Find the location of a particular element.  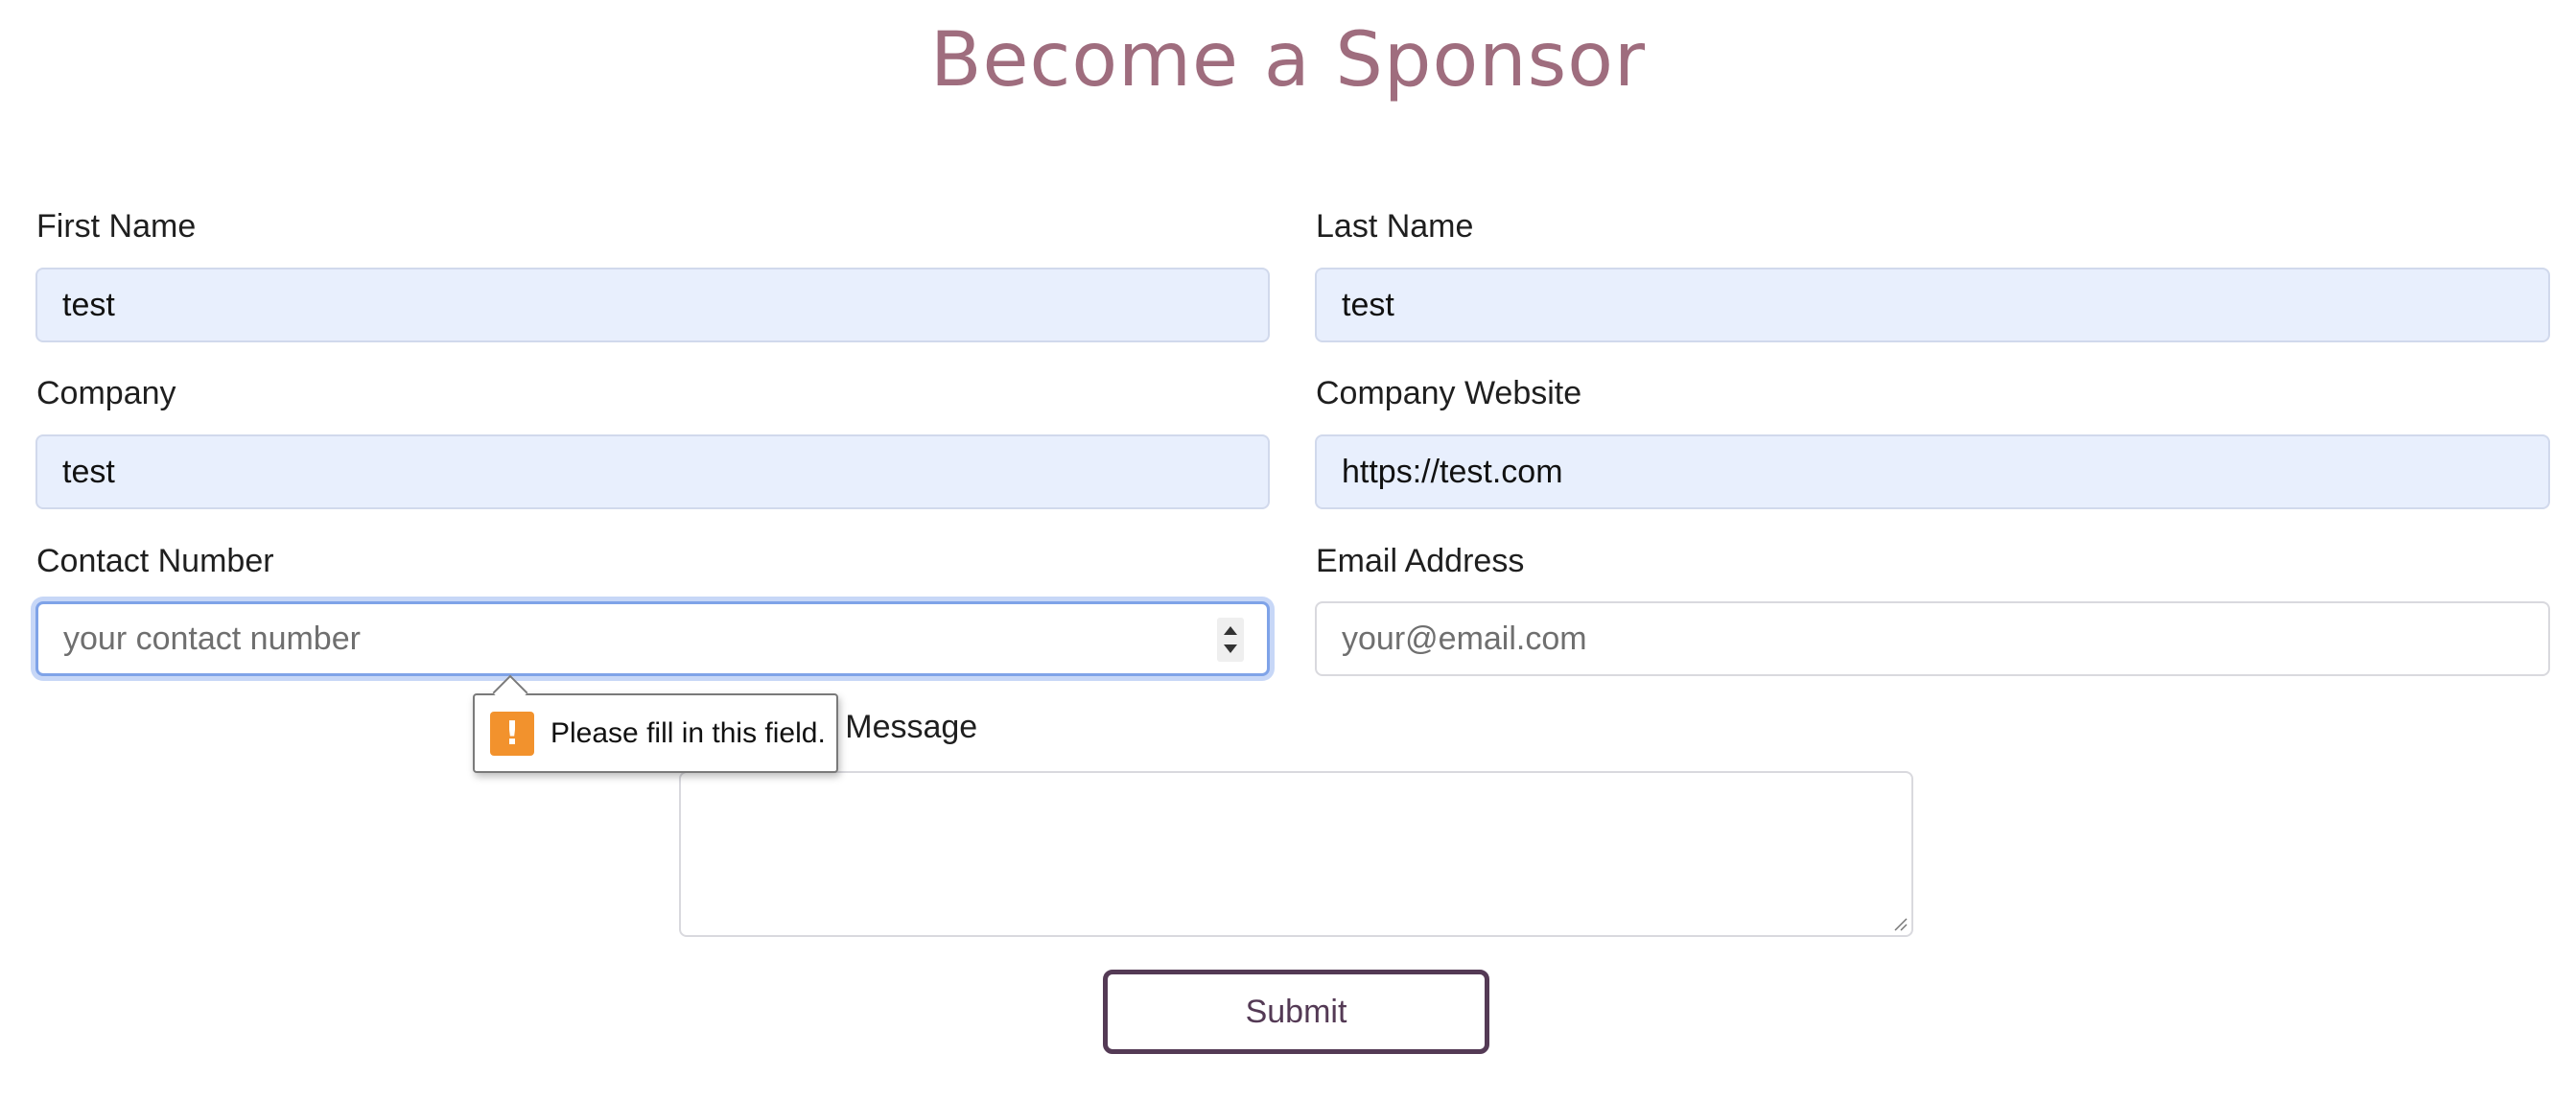

contact-number-label: Contact Number is located at coordinates (155, 561).